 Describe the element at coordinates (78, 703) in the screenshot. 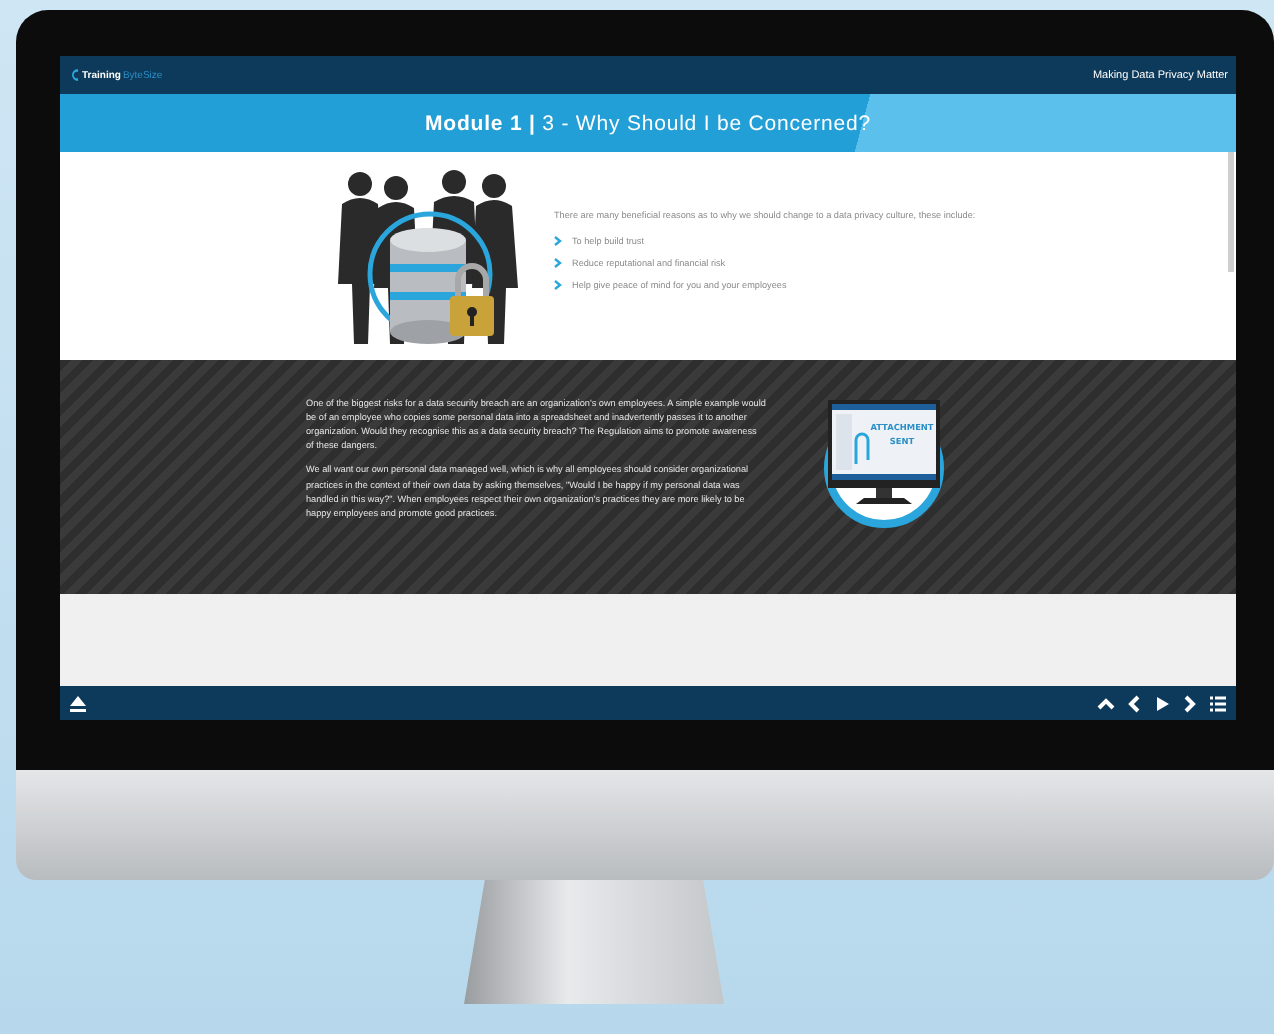

I see `eject-icon` at that location.